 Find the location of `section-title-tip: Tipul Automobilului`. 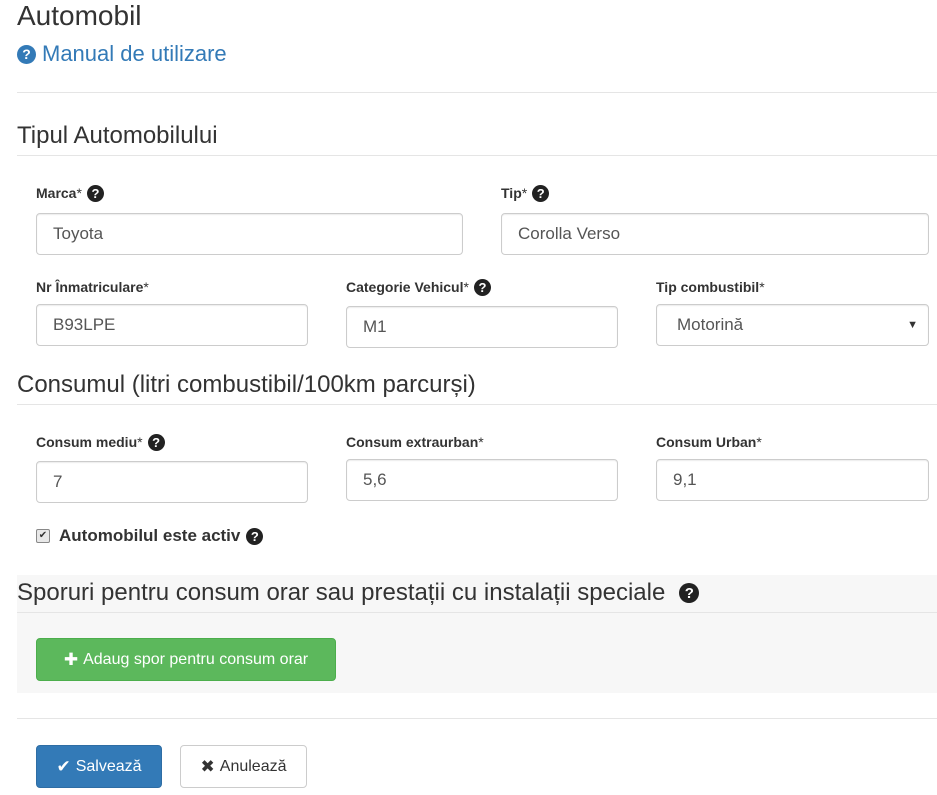

section-title-tip: Tipul Automobilului is located at coordinates (117, 135).